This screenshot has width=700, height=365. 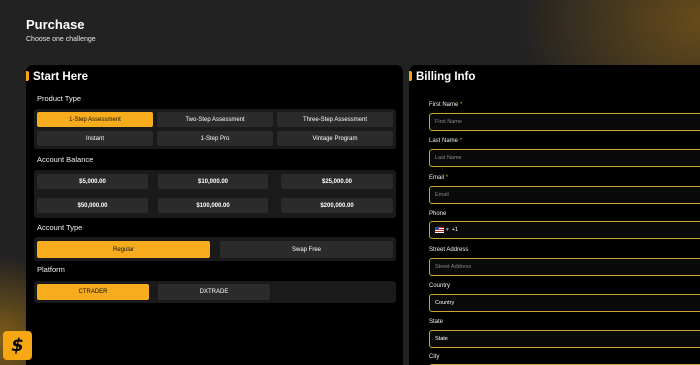 I want to click on state-select: State, so click(x=564, y=339).